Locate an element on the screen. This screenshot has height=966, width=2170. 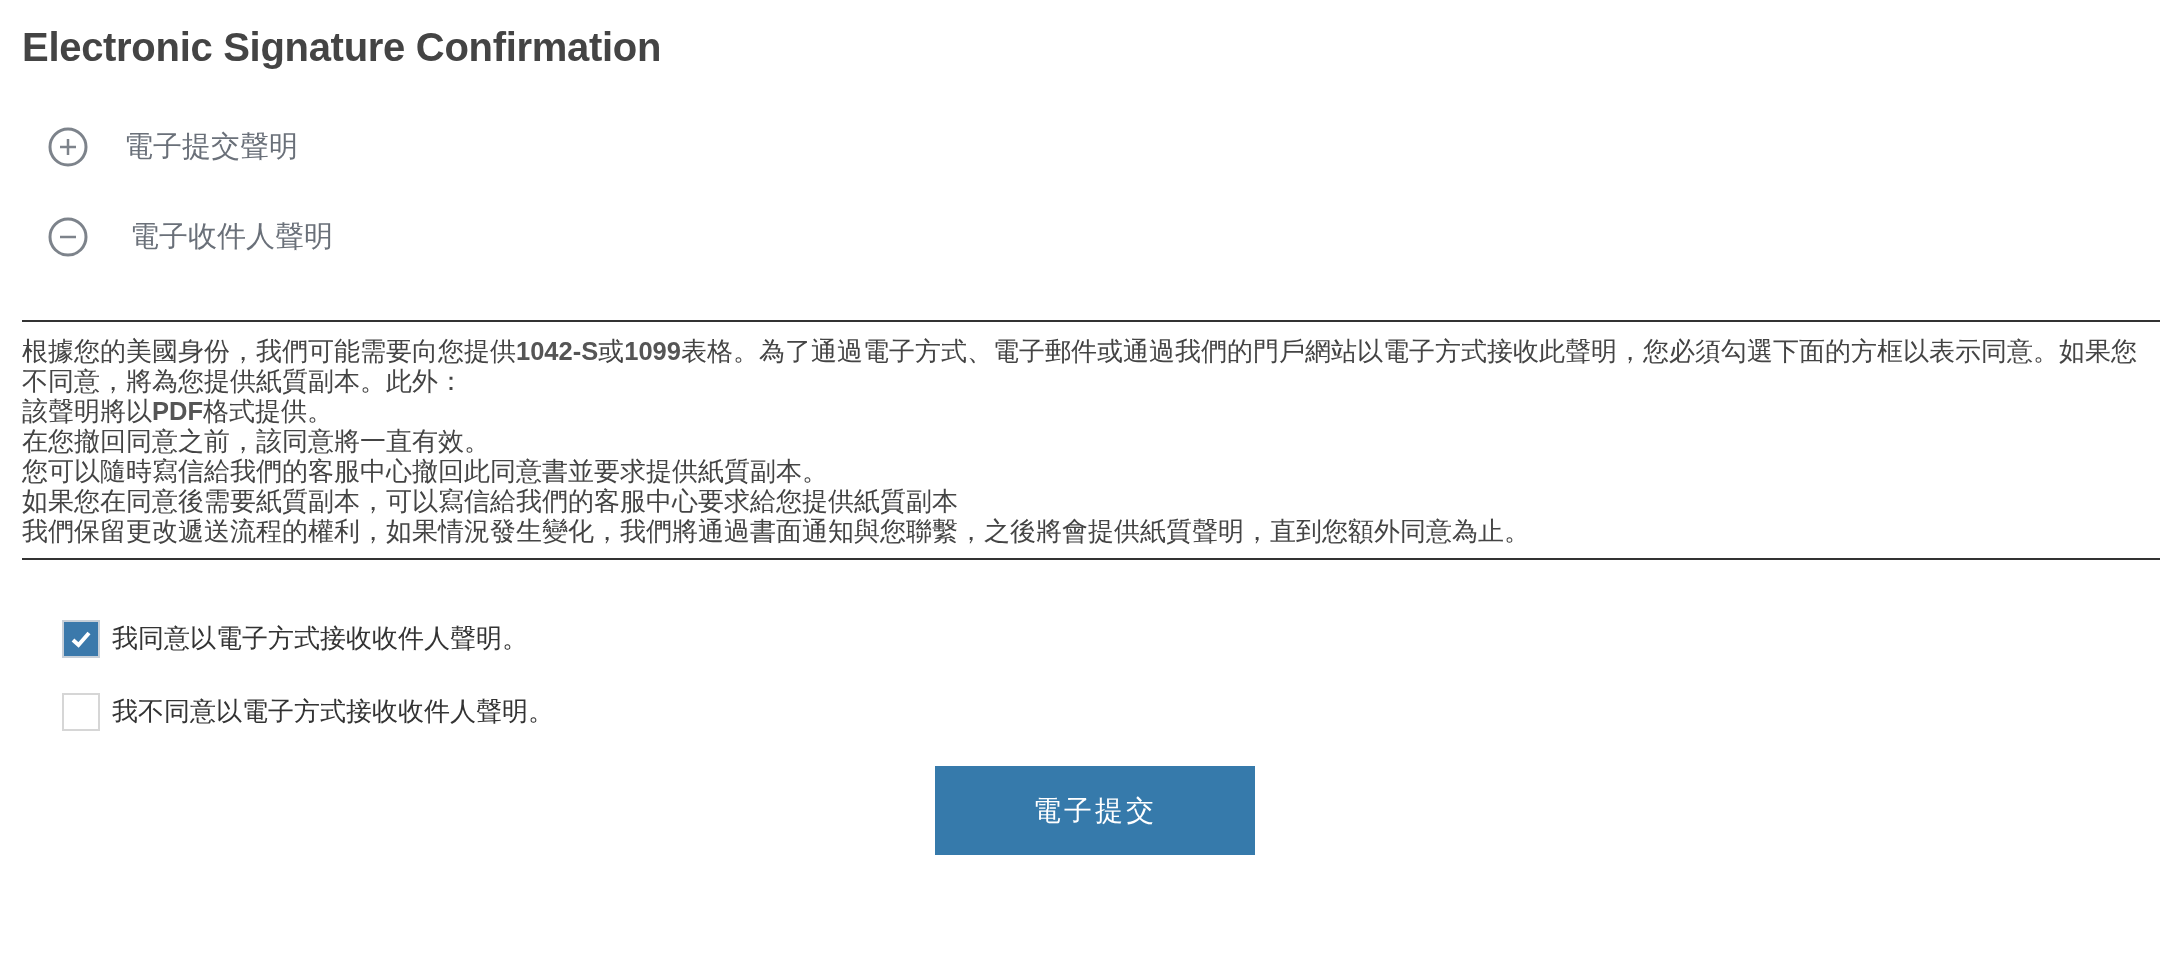
submit-button: 電子提交 is located at coordinates (1095, 810).